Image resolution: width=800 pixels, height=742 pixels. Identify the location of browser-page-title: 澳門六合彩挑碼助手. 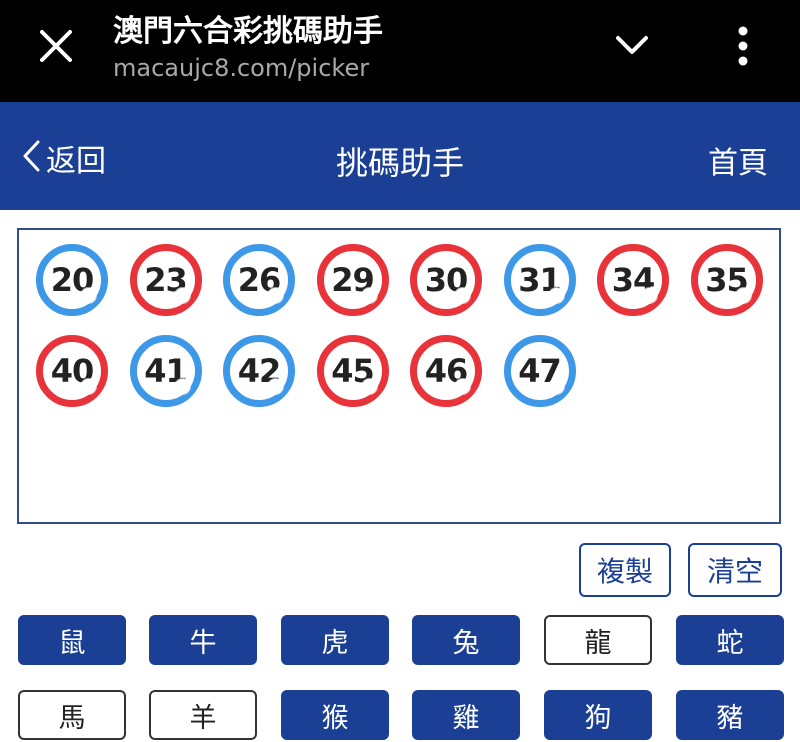
(248, 31).